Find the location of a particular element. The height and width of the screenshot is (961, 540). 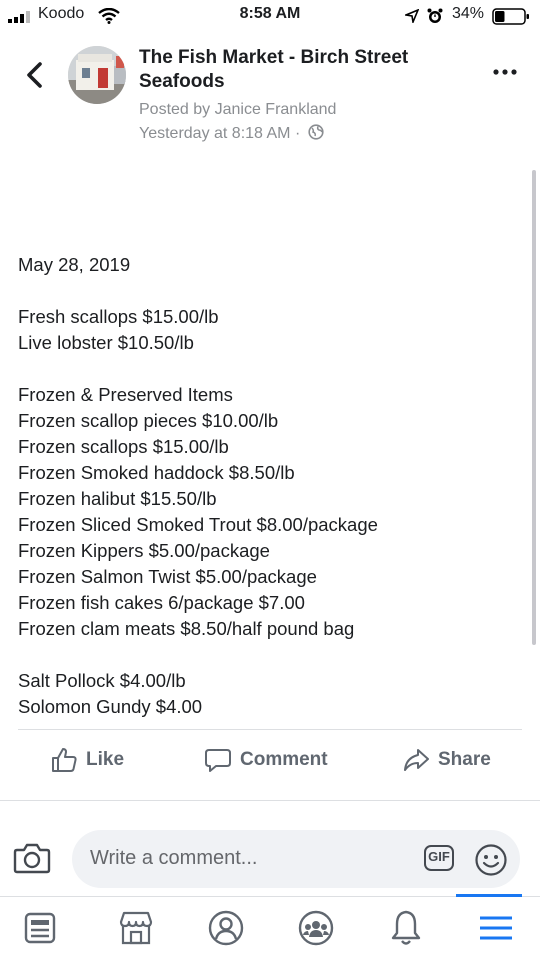

like-label: Like is located at coordinates (105, 759).